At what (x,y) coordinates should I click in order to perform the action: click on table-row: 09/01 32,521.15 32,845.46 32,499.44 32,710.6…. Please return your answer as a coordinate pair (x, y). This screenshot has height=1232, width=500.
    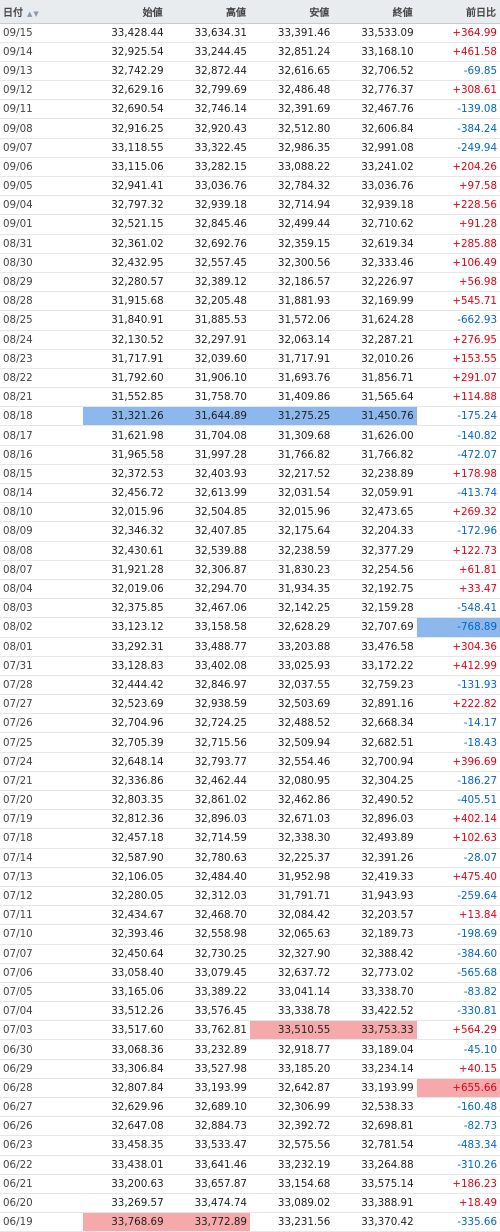
    Looking at the image, I should click on (250, 224).